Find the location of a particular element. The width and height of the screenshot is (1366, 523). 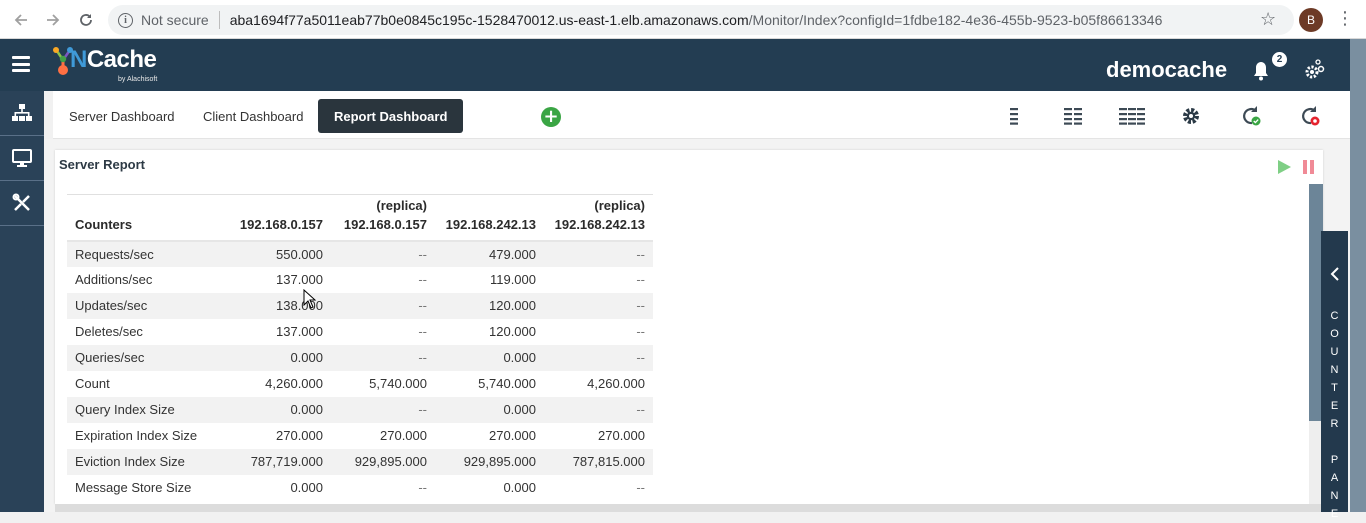

one-column-layout-icon is located at coordinates (1014, 116).